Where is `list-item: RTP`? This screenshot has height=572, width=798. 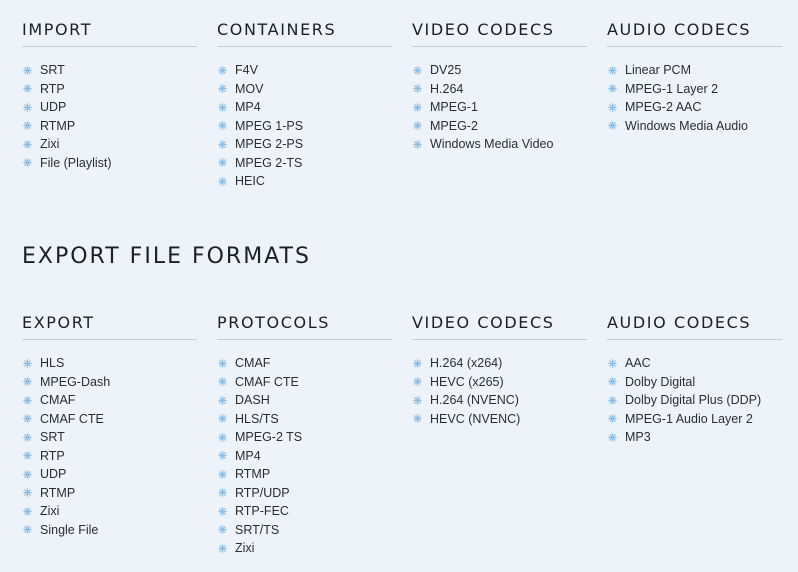 list-item: RTP is located at coordinates (109, 89).